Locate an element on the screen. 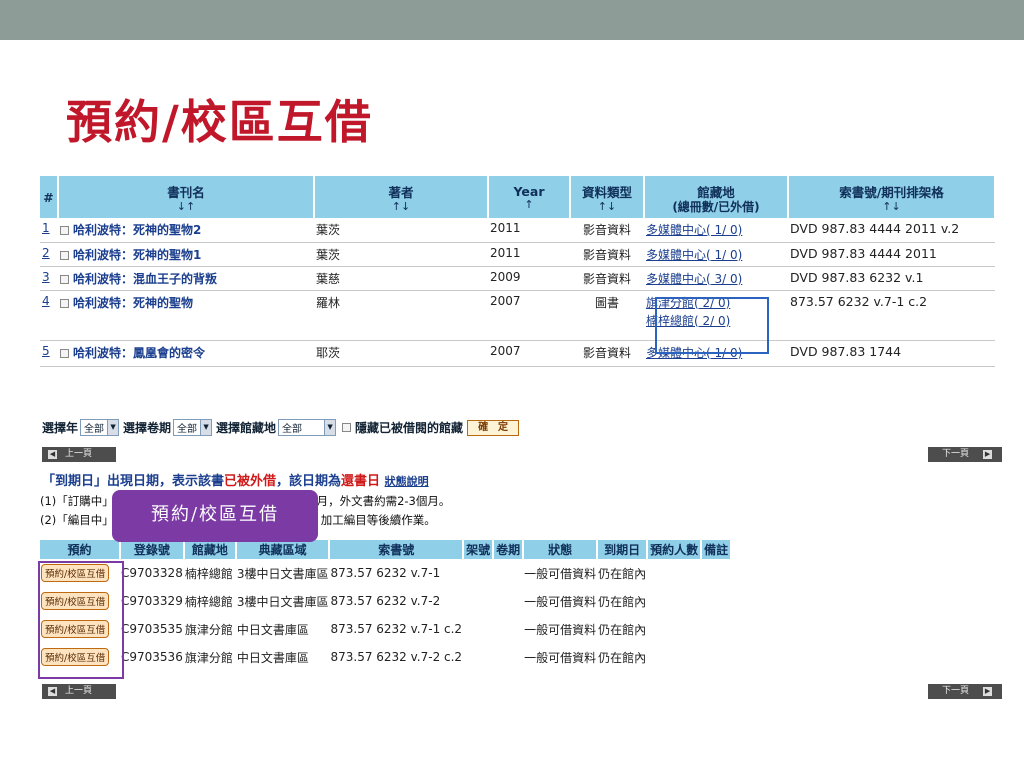 Image resolution: width=1024 pixels, height=768 pixels. col-header-title: 書刊名 ↓↑ is located at coordinates (186, 197).